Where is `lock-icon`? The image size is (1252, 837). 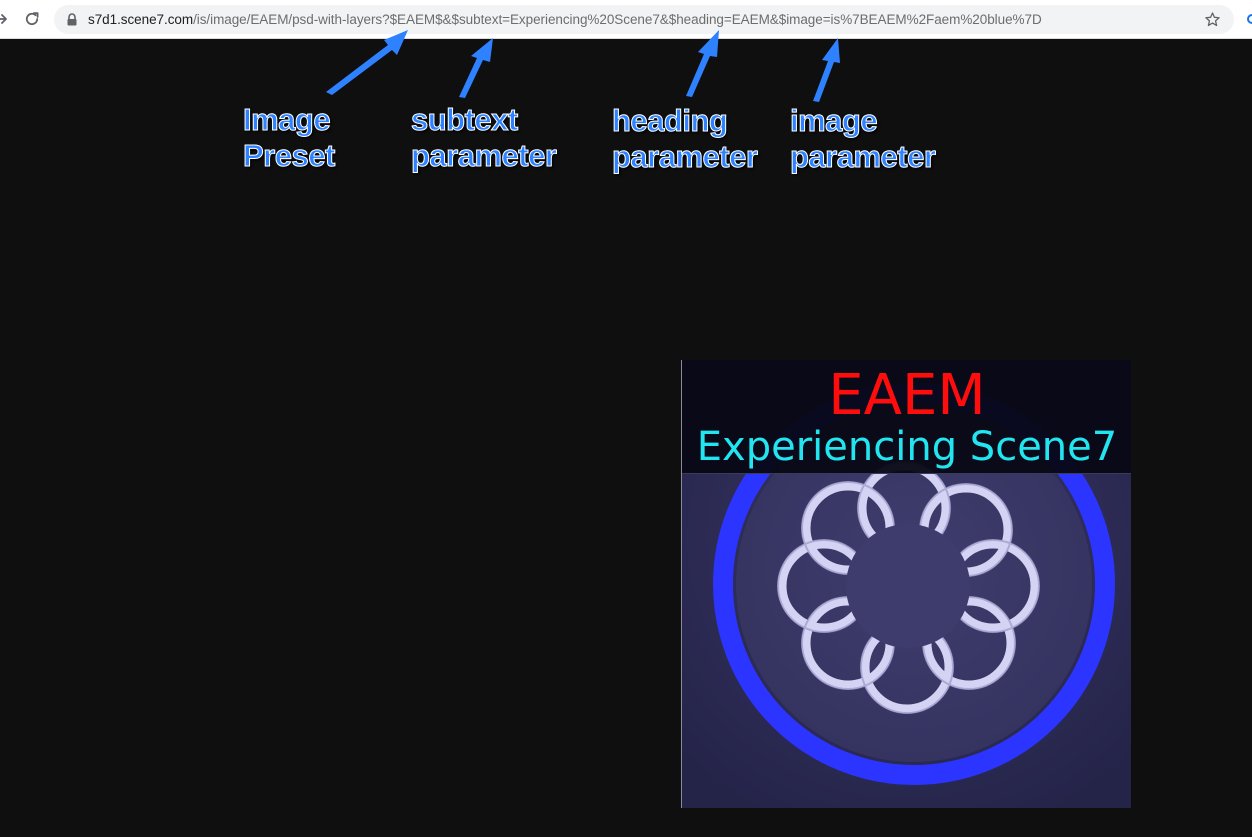
lock-icon is located at coordinates (72, 19).